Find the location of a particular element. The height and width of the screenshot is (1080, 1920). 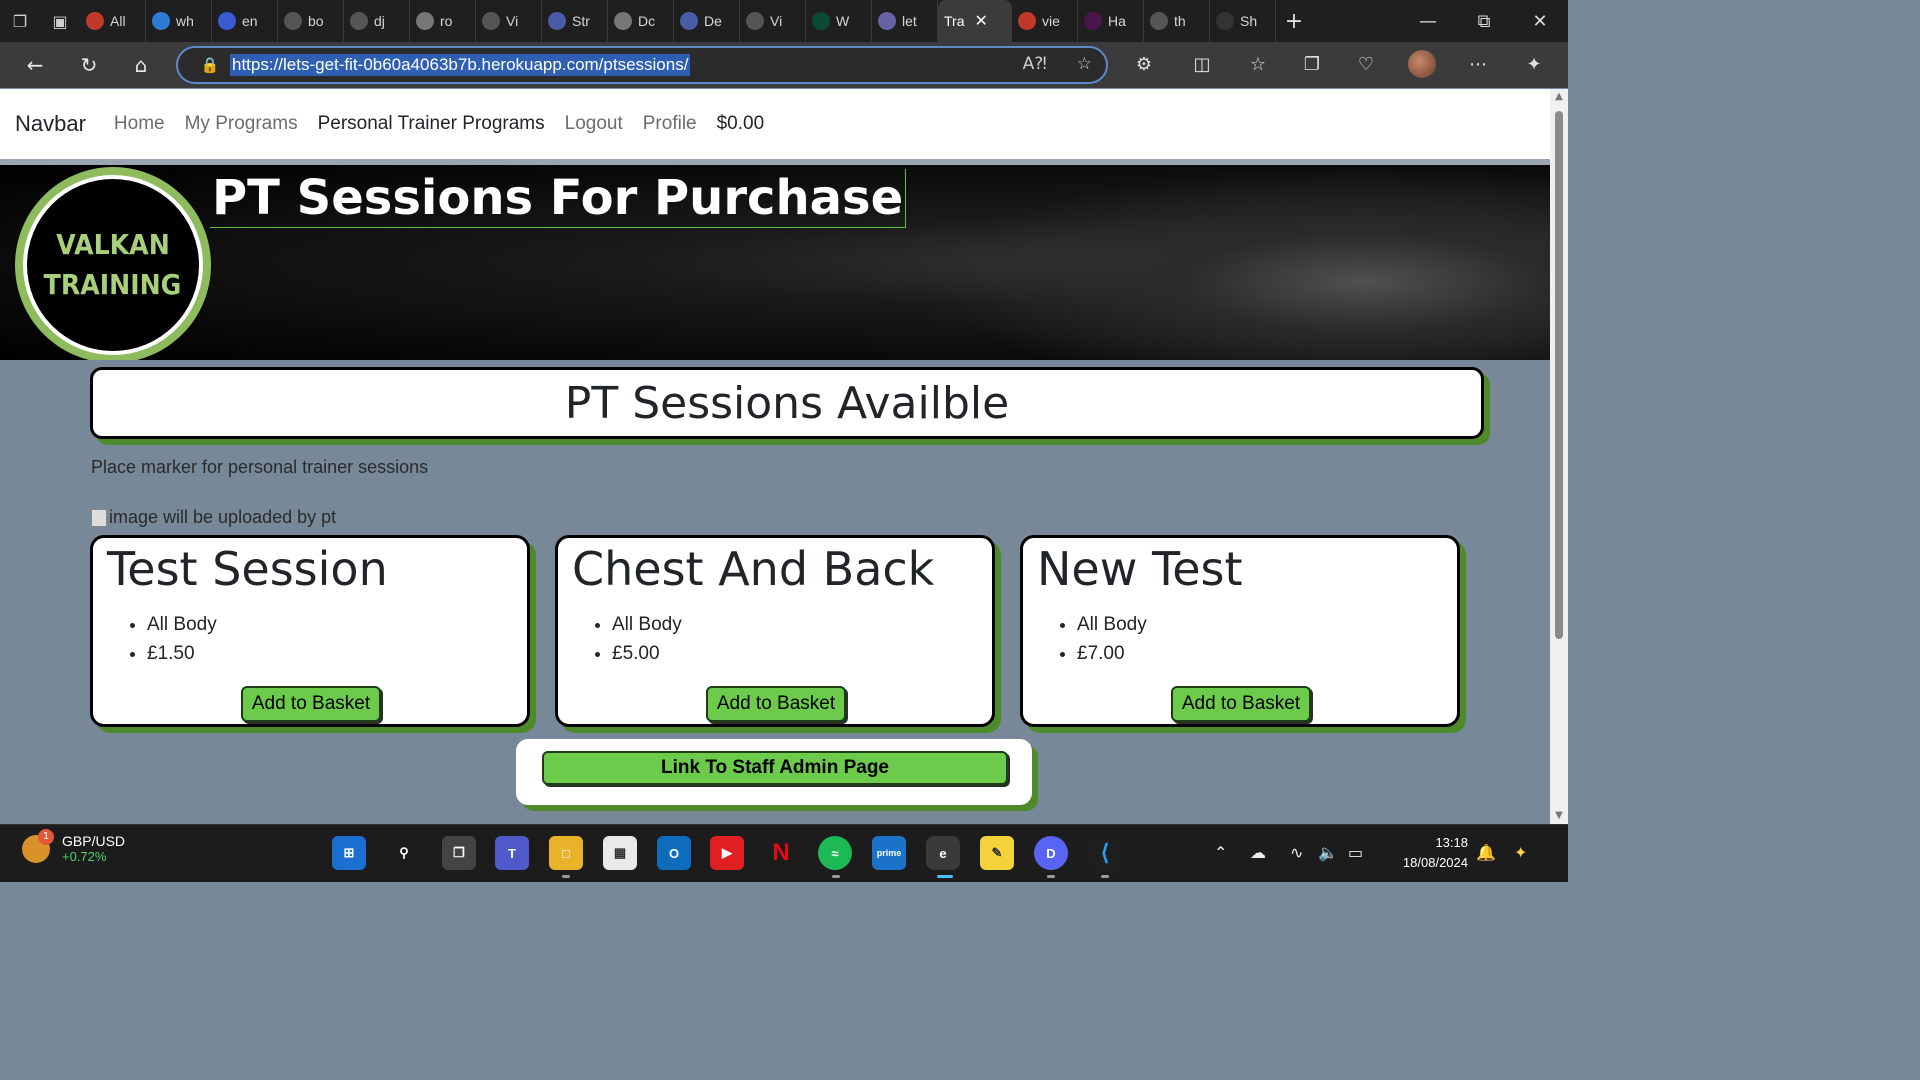

favorite-star-icon: ☆ is located at coordinates (1084, 64).